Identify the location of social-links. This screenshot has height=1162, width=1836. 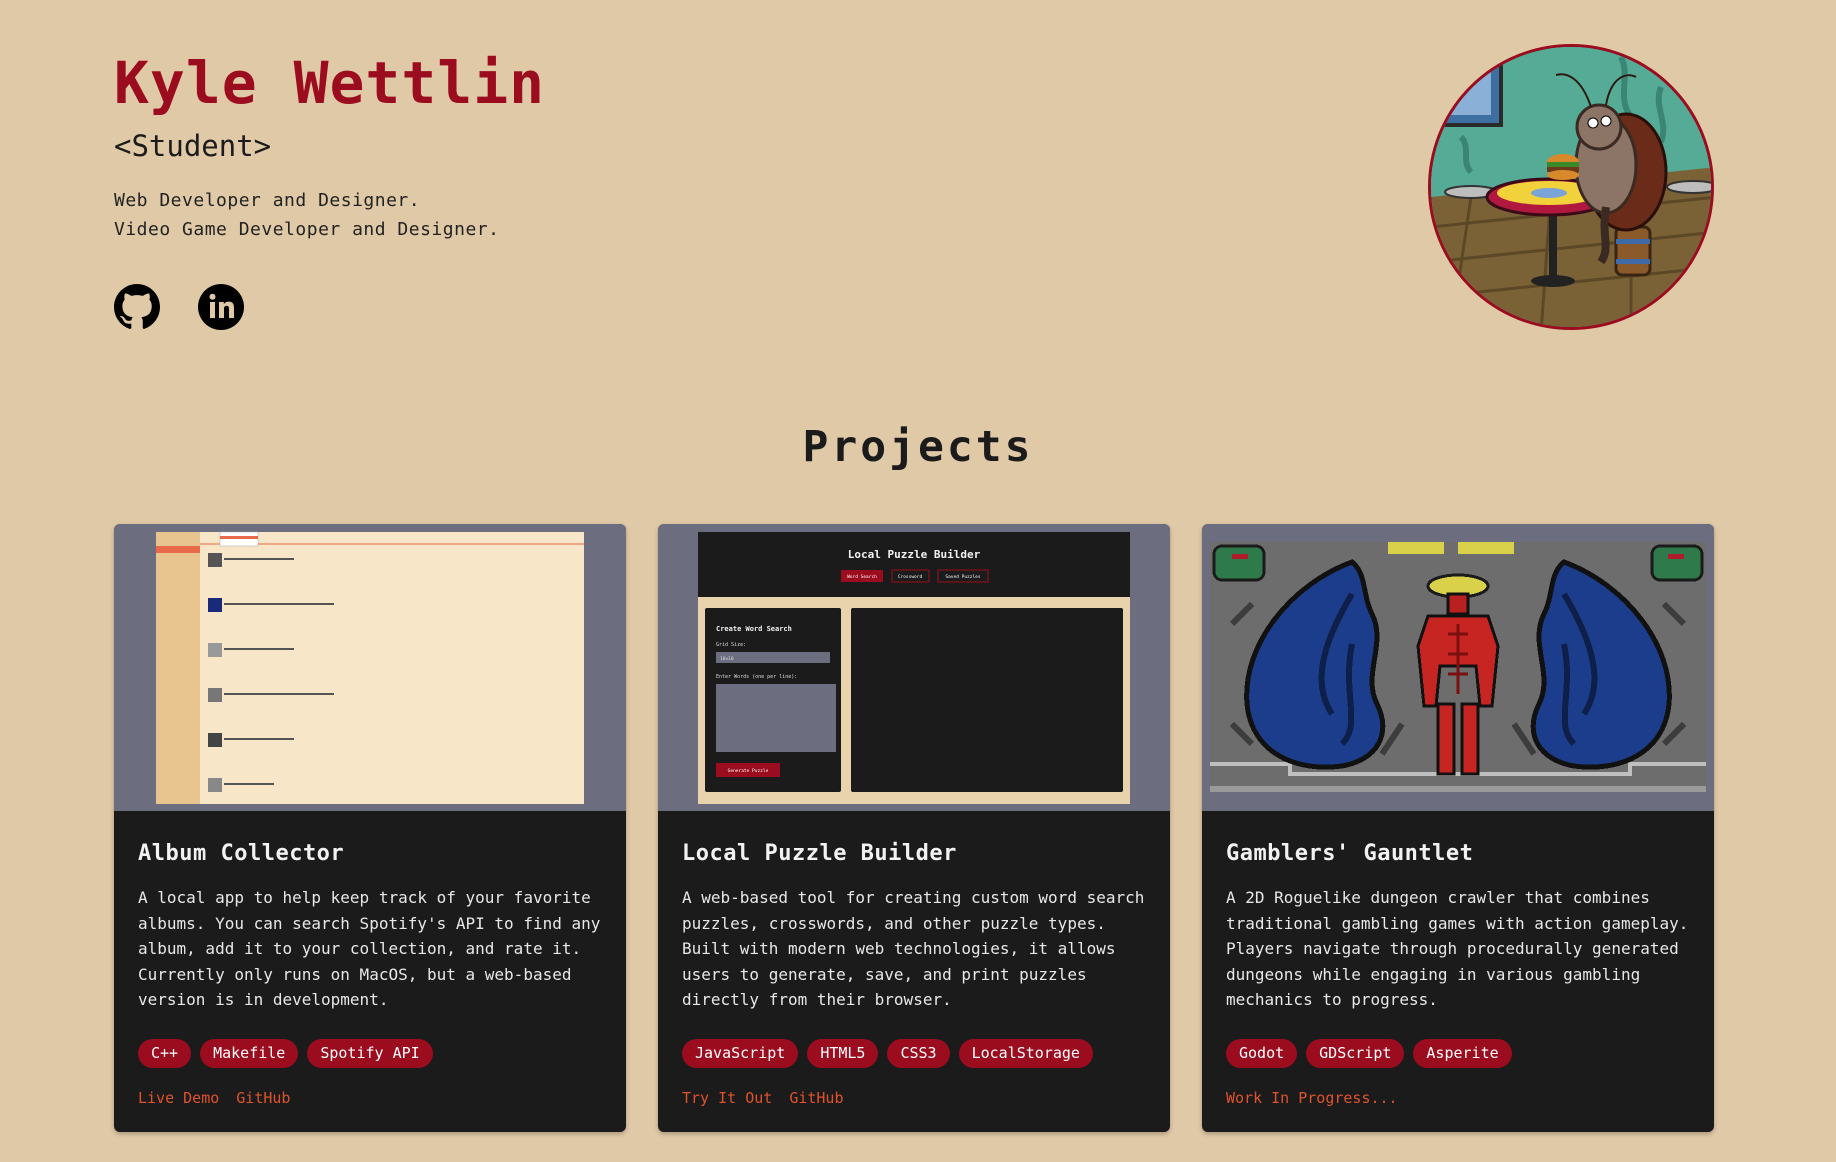
(464, 307).